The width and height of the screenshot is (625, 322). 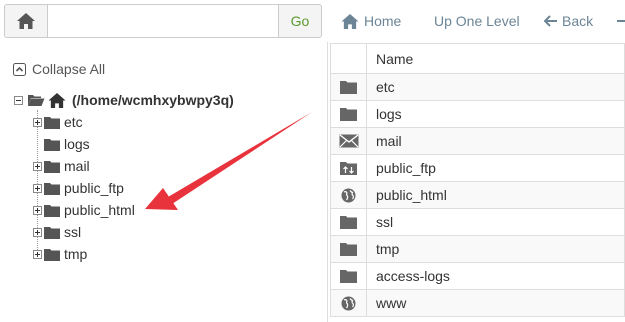 I want to click on table-row: access-logs, so click(x=477, y=276).